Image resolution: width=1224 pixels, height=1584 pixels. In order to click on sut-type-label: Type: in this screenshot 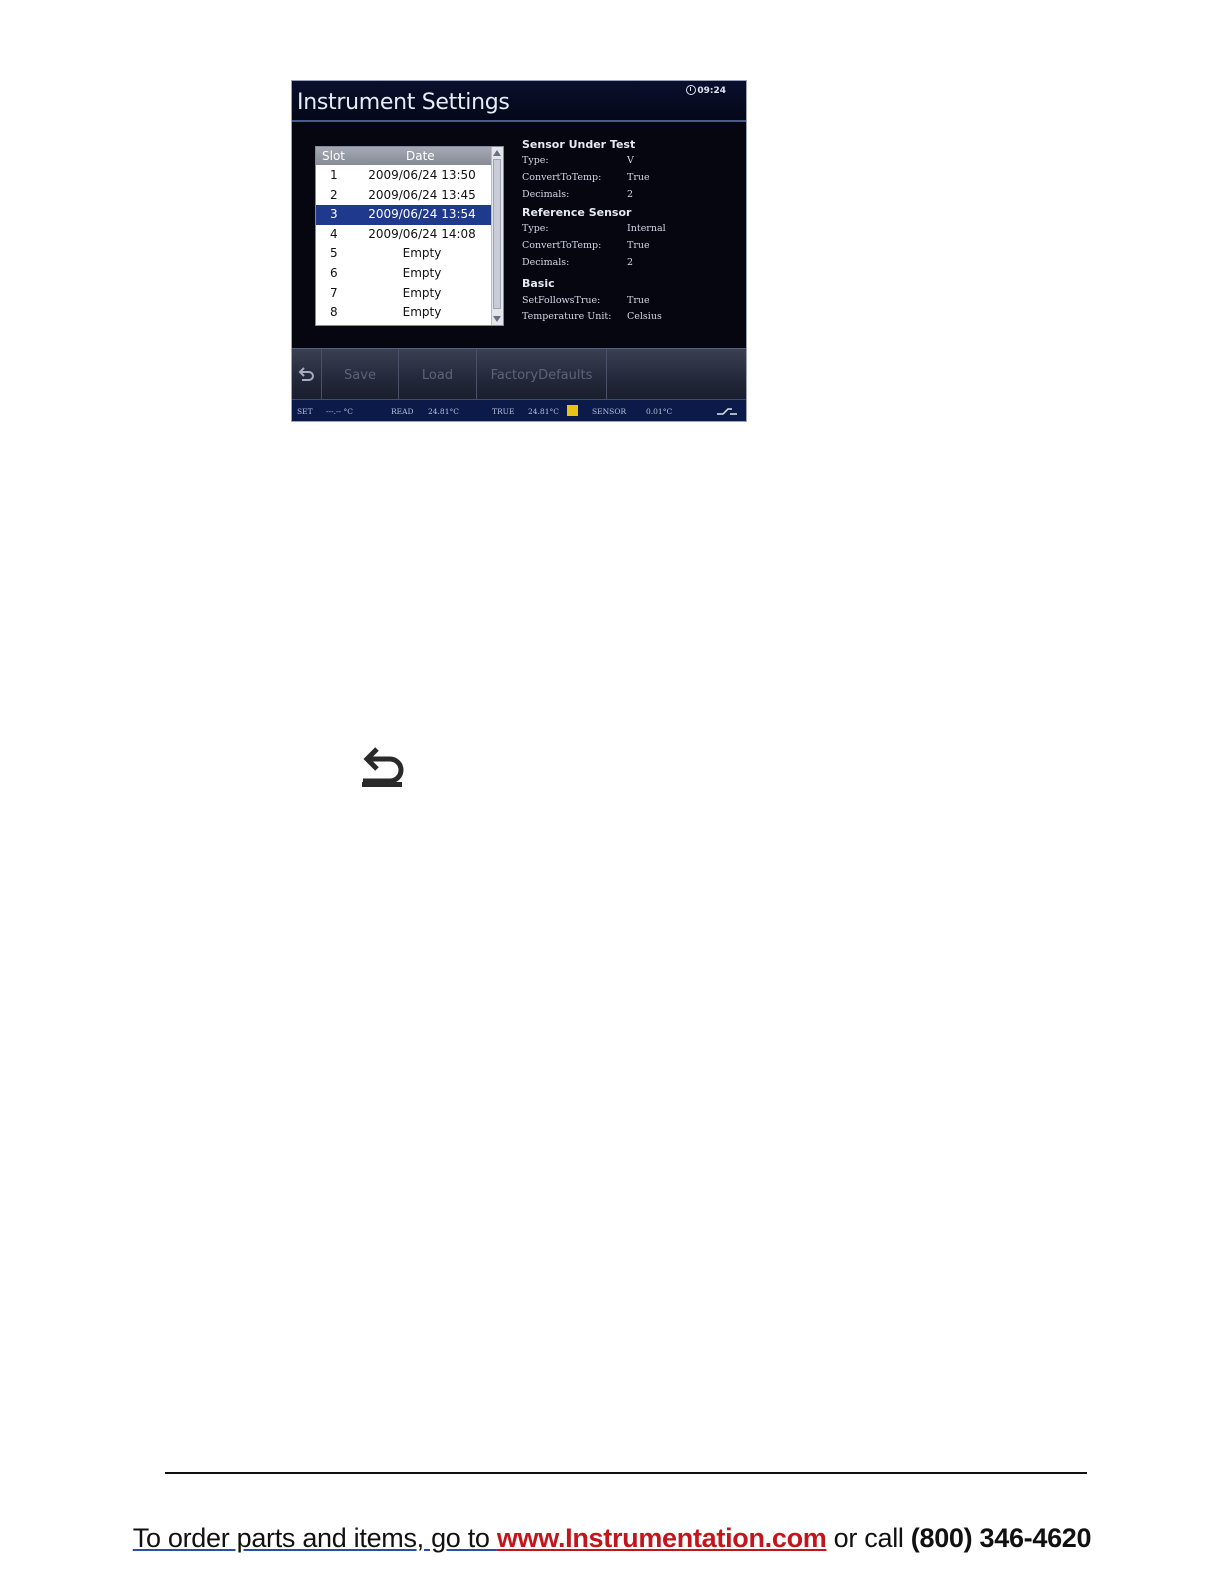, I will do `click(535, 160)`.